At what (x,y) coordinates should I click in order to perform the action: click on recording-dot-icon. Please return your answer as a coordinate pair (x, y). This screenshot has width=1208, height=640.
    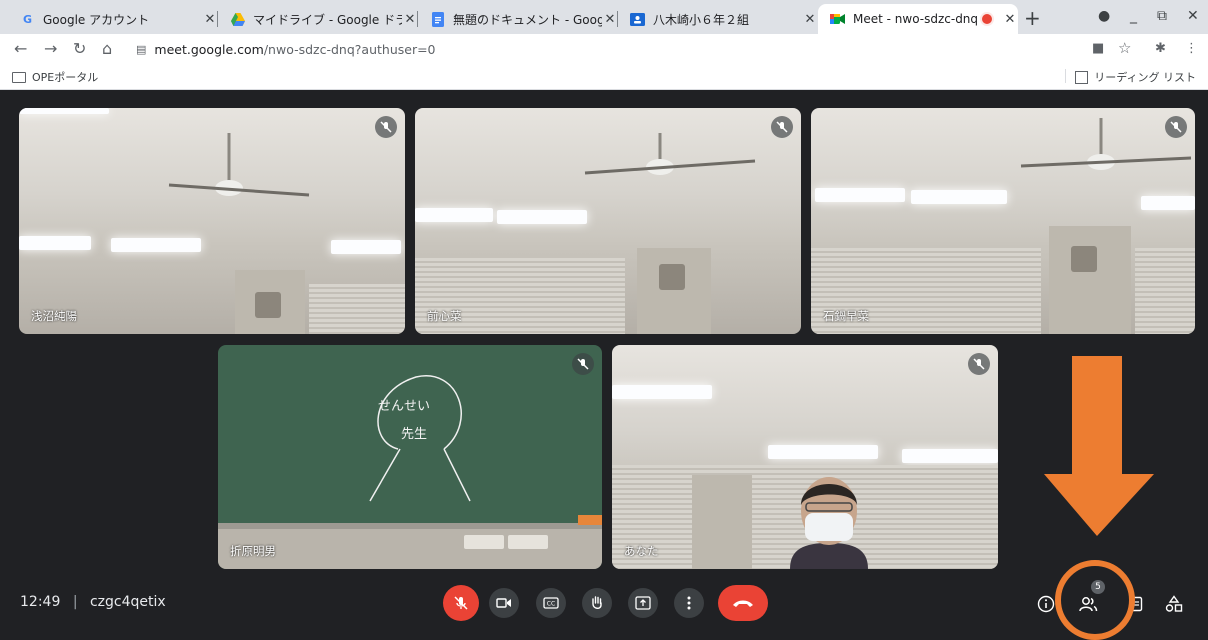
    Looking at the image, I should click on (987, 19).